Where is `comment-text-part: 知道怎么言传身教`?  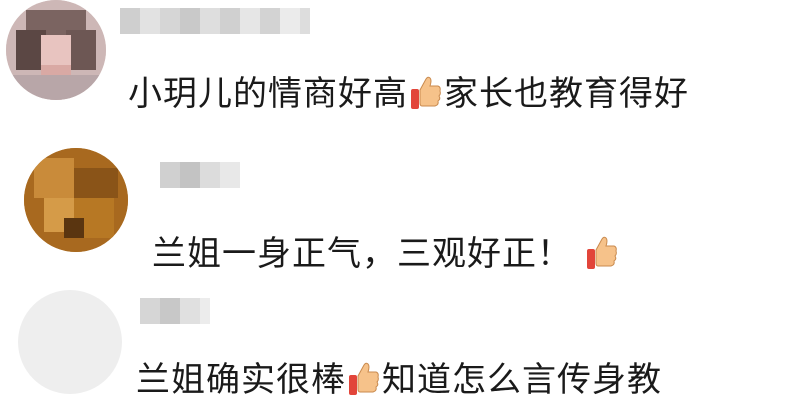 comment-text-part: 知道怎么言传身教 is located at coordinates (522, 380).